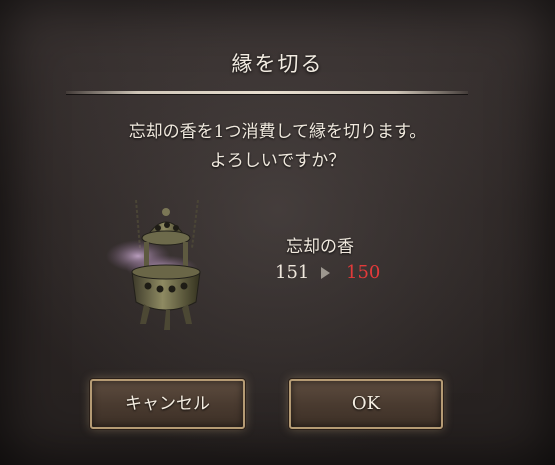 The image size is (555, 465). What do you see at coordinates (366, 404) in the screenshot?
I see `ok-button: OK` at bounding box center [366, 404].